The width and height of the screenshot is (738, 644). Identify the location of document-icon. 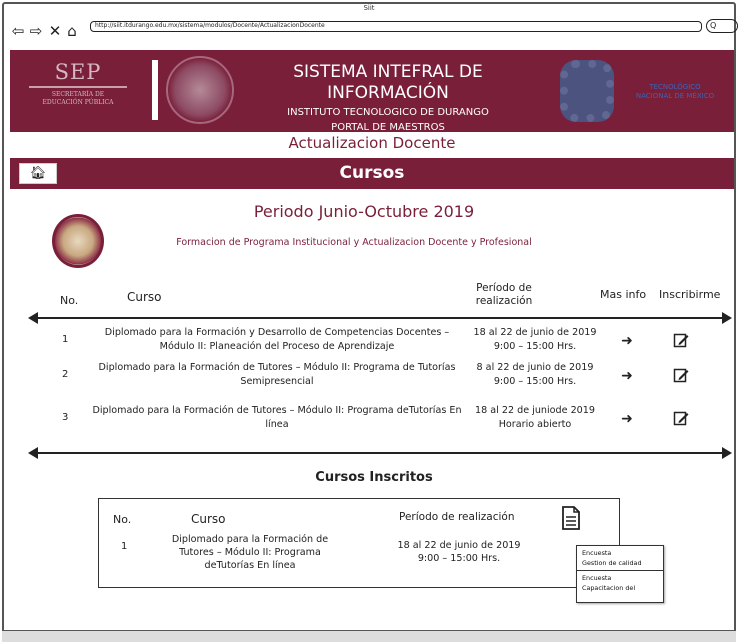
(571, 518).